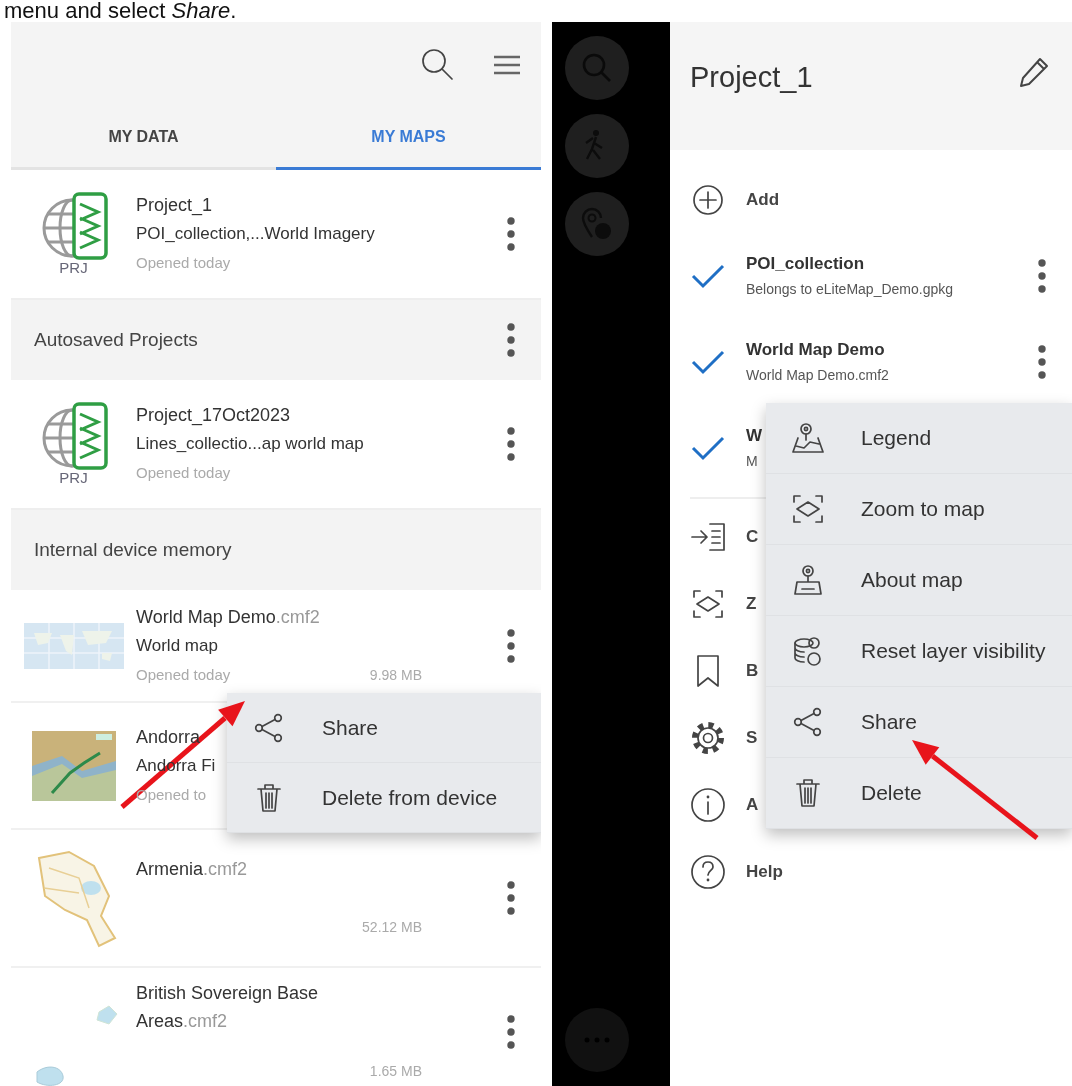  What do you see at coordinates (168, 737) in the screenshot?
I see `map-title: Andorra` at bounding box center [168, 737].